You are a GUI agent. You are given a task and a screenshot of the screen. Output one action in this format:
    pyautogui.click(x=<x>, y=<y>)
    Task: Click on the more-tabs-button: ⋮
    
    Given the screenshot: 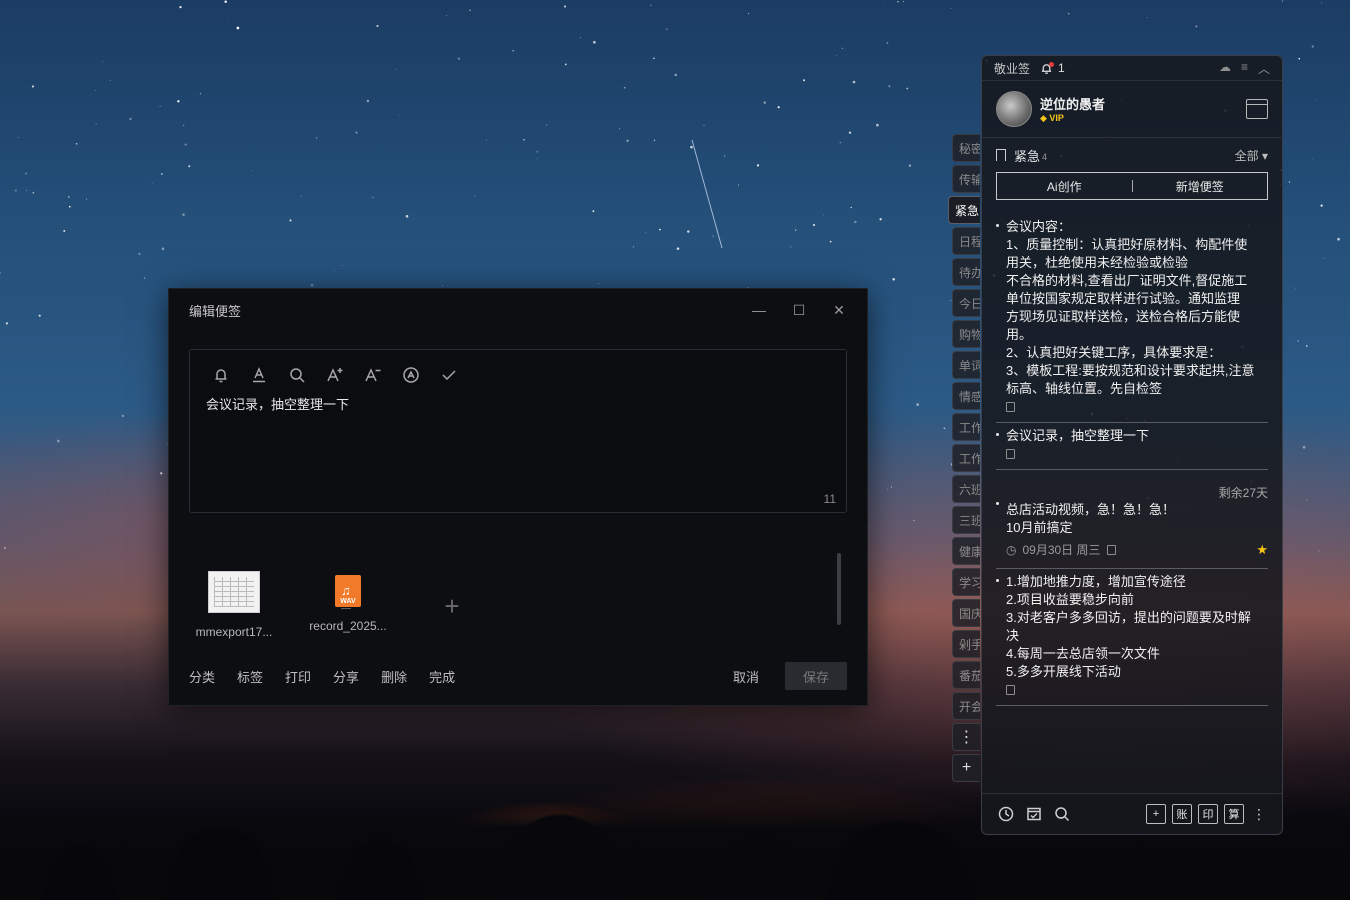 What is the action you would take?
    pyautogui.click(x=966, y=737)
    